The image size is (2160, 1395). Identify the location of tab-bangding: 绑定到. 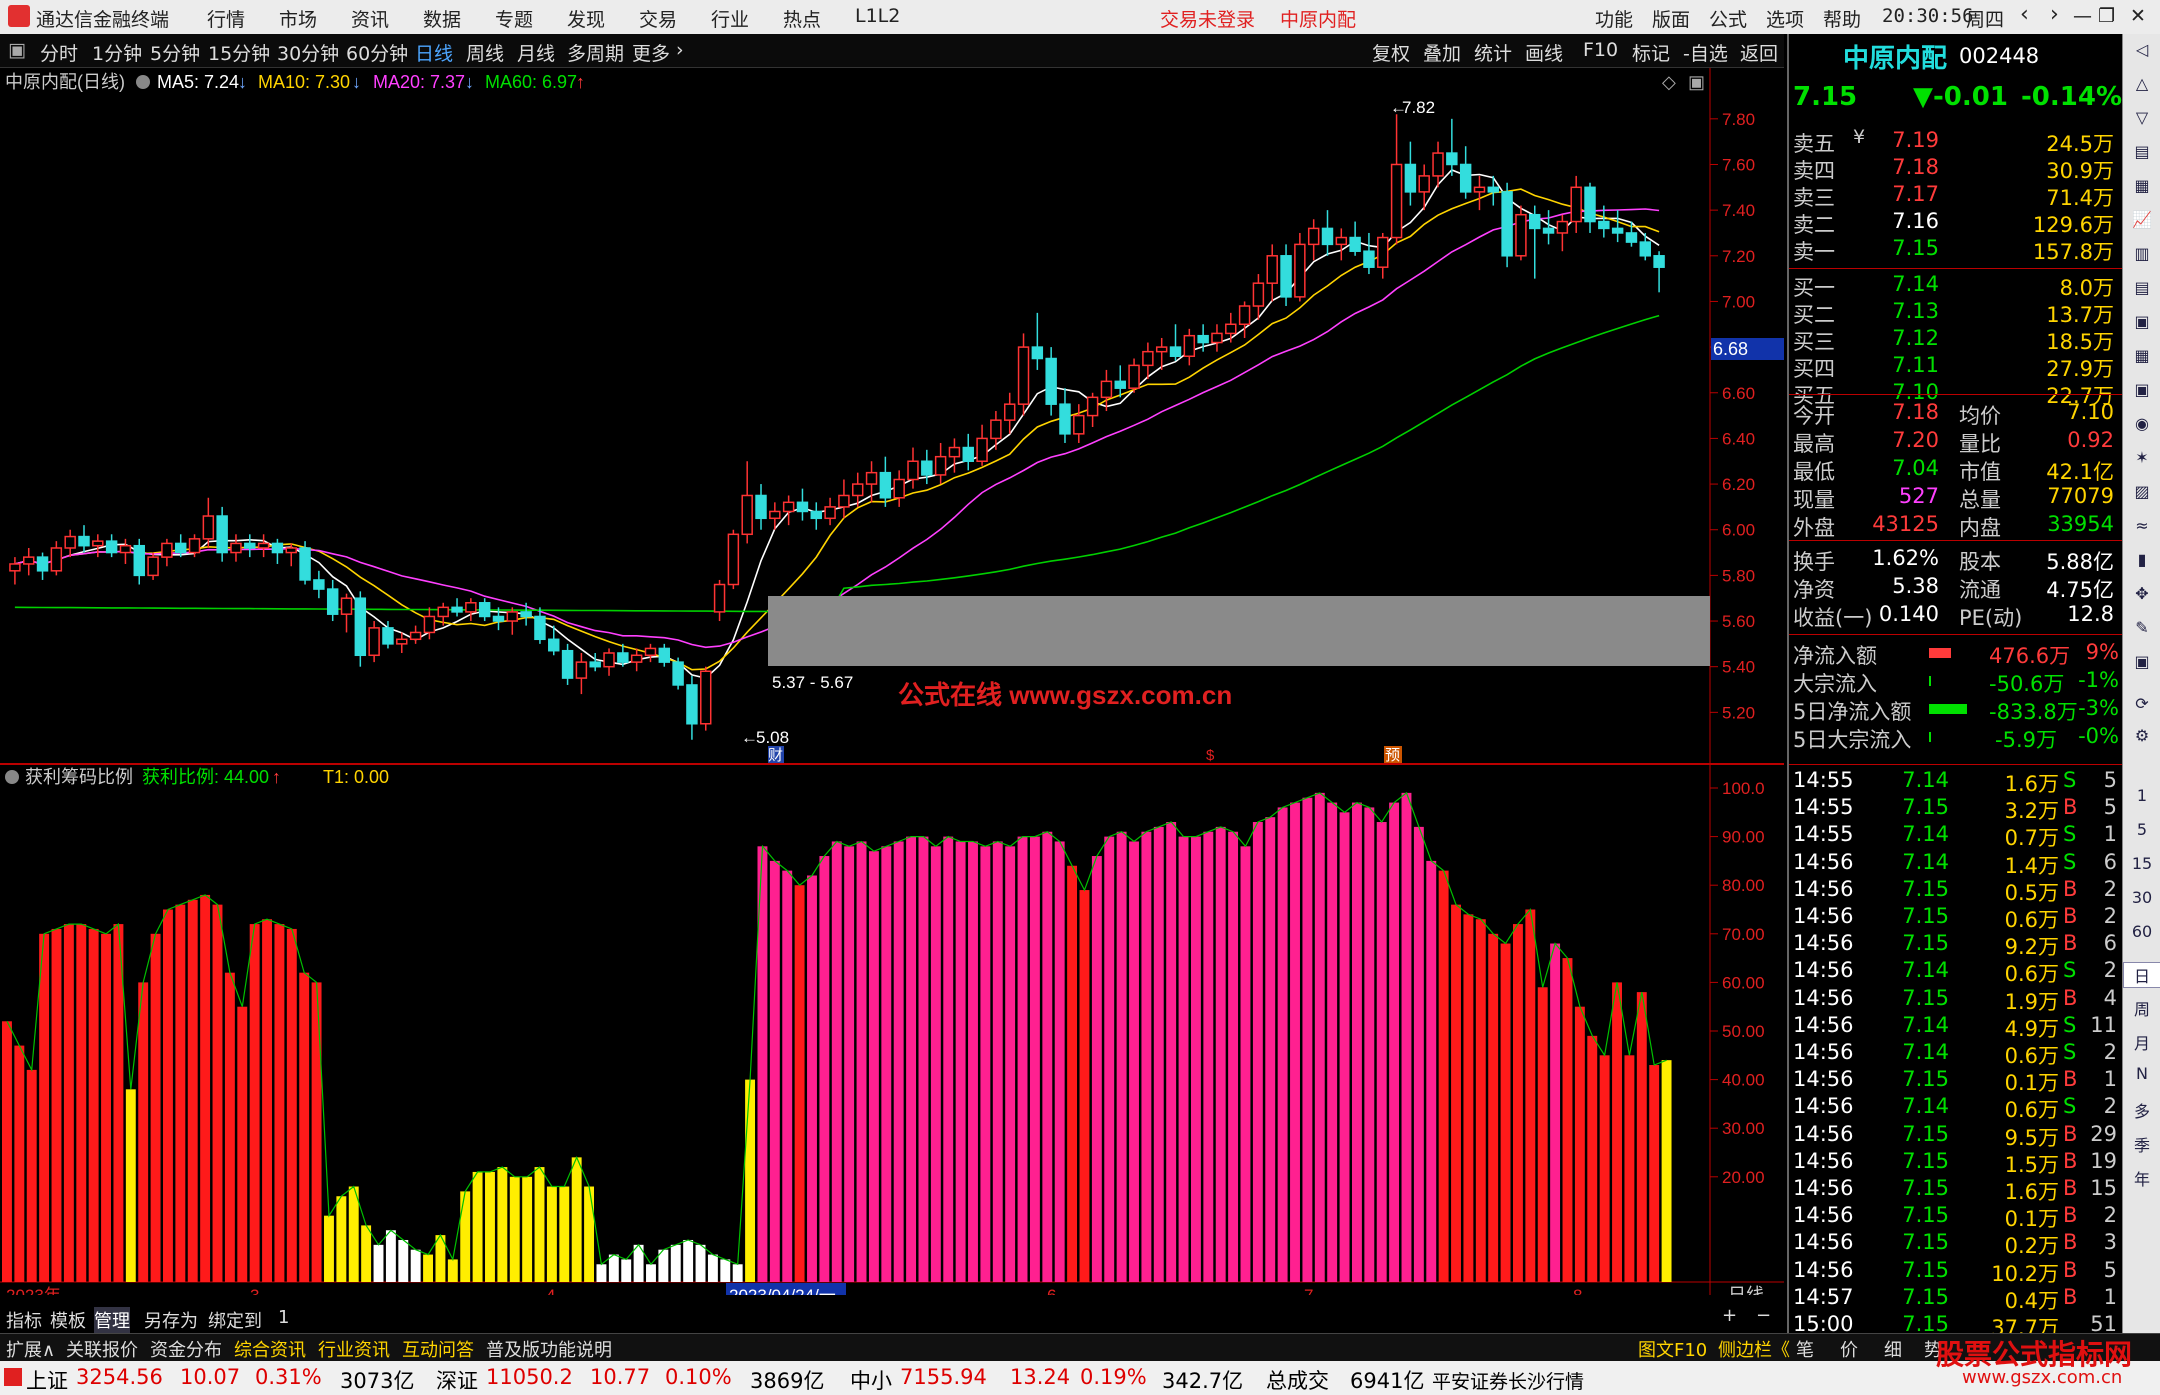
(235, 1320).